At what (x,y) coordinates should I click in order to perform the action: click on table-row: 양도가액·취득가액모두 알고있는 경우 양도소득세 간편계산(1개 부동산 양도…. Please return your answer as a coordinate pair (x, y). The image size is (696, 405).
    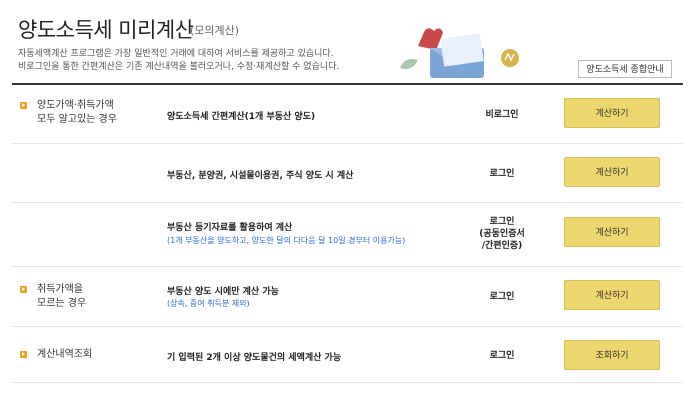
    Looking at the image, I should click on (347, 114).